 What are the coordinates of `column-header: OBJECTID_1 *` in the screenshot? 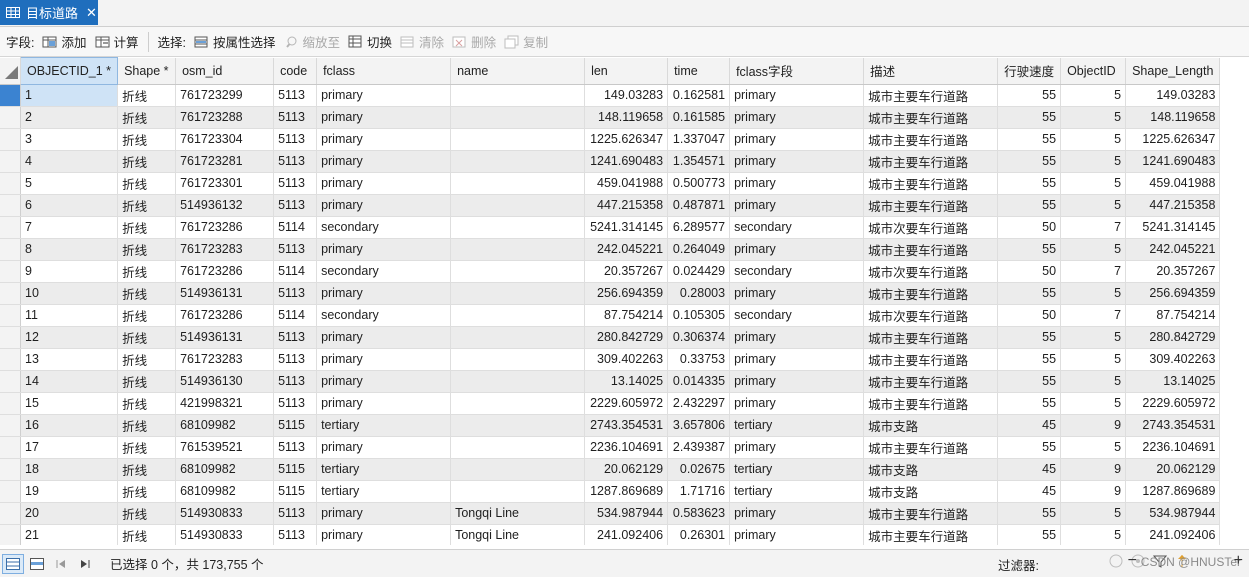 It's located at (69, 71).